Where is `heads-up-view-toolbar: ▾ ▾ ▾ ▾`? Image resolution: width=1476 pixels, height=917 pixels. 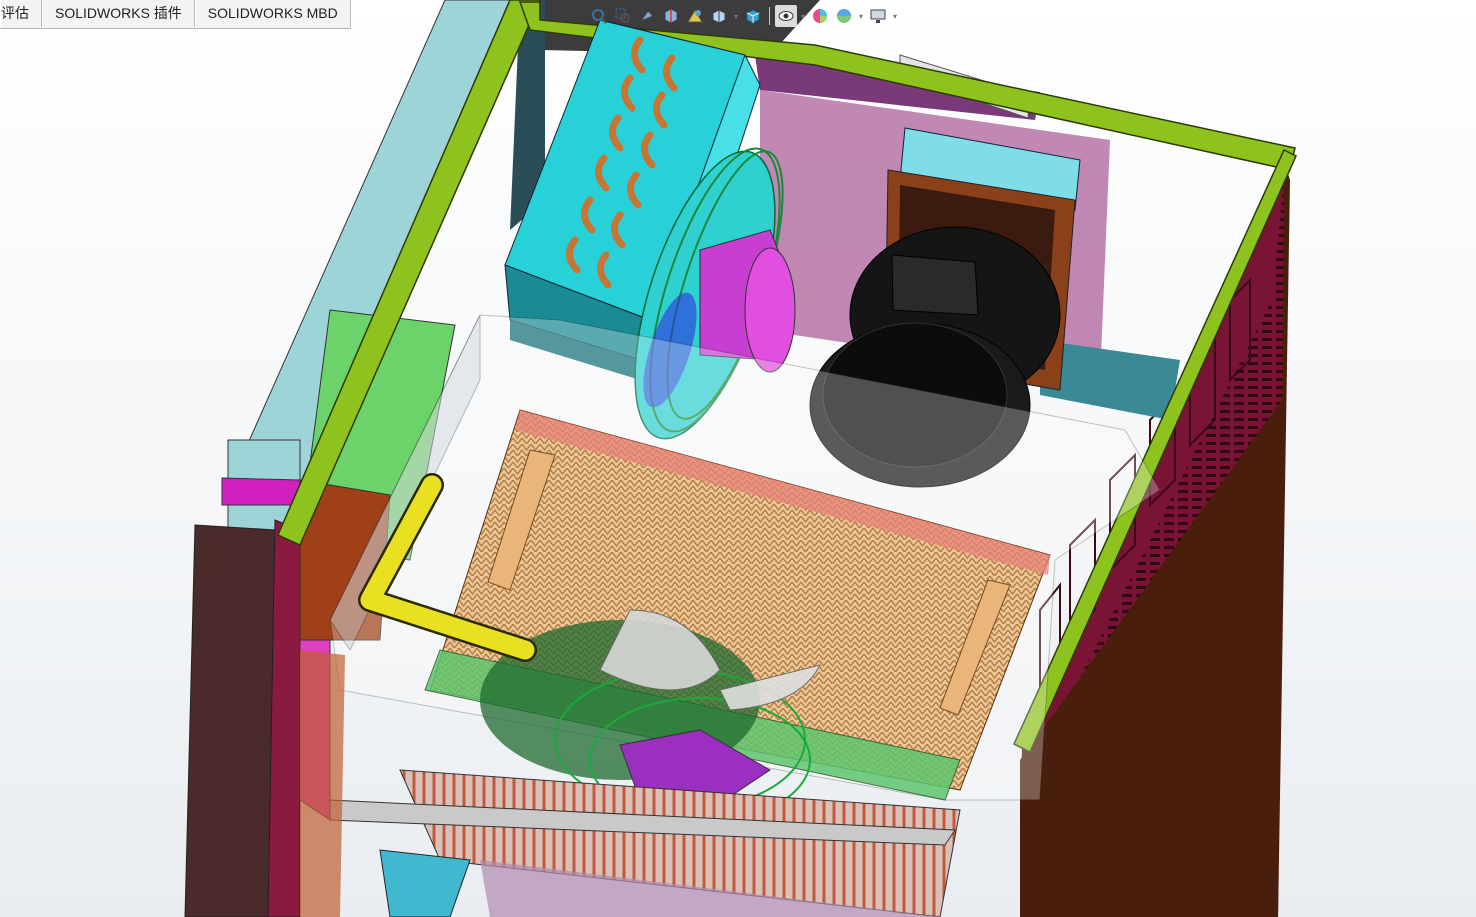 heads-up-view-toolbar: ▾ ▾ ▾ ▾ is located at coordinates (743, 16).